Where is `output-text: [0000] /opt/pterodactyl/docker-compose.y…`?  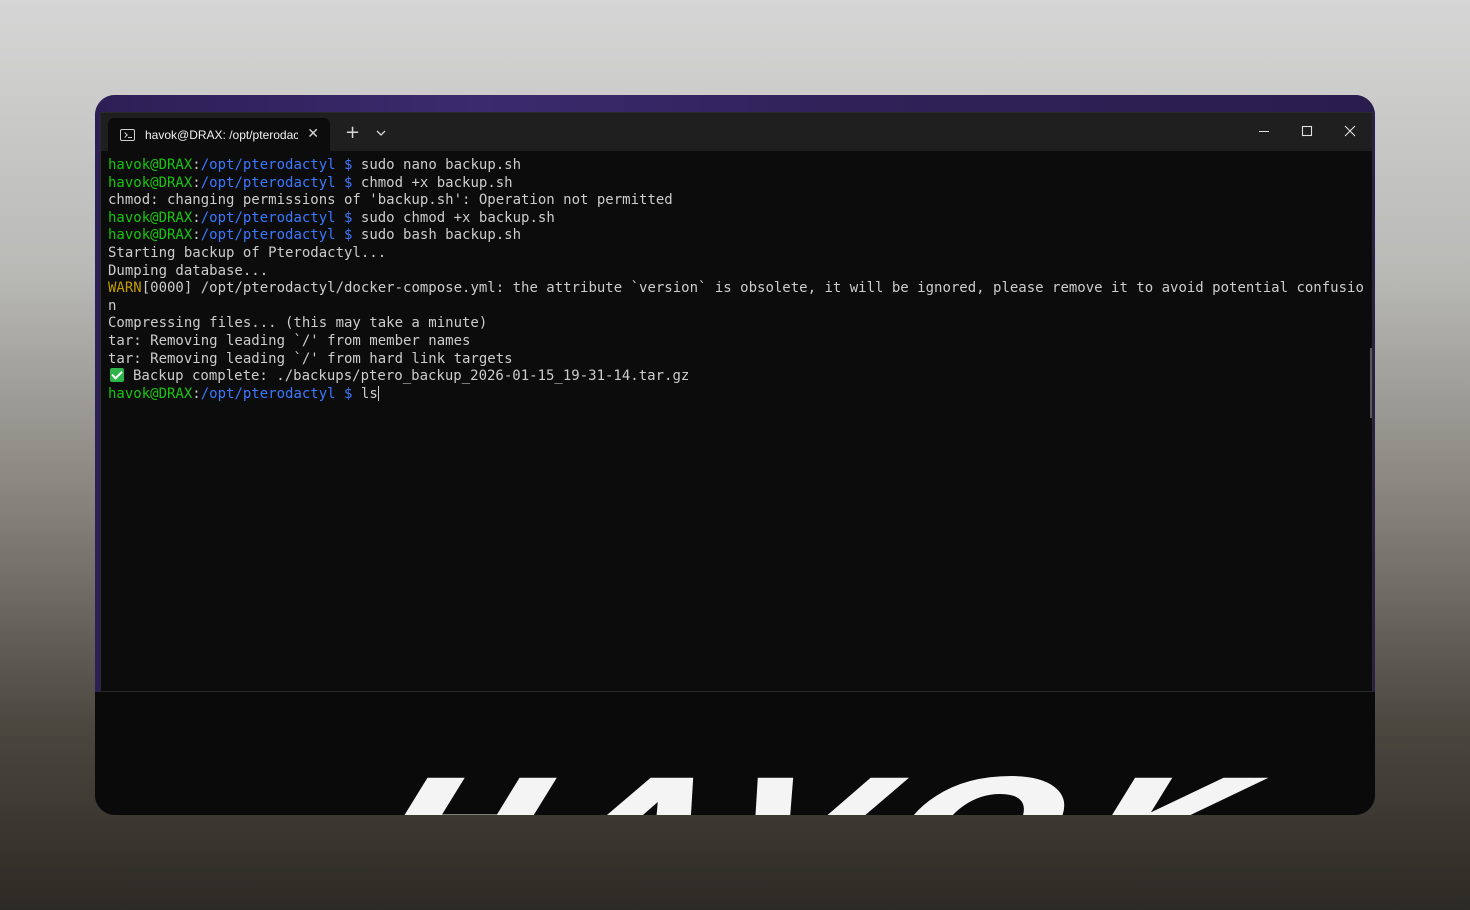 output-text: [0000] /opt/pterodactyl/docker-compose.y… is located at coordinates (752, 288).